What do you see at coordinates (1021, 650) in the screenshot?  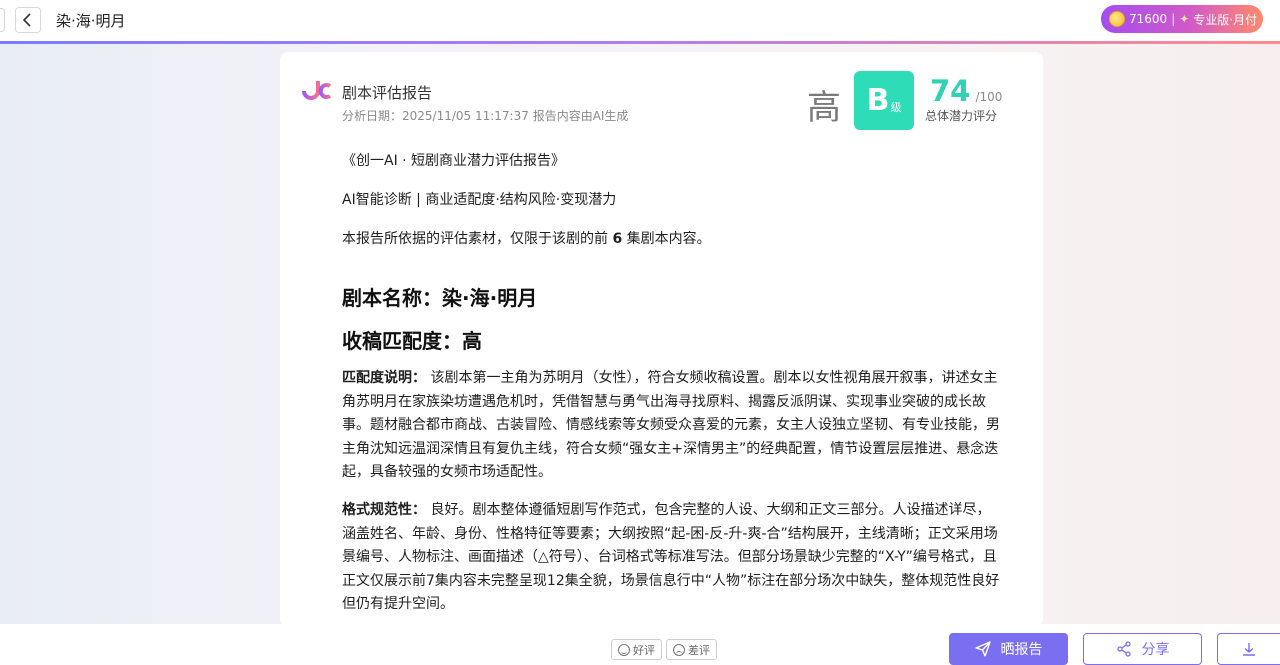 I see `share-report-label: 晒报告` at bounding box center [1021, 650].